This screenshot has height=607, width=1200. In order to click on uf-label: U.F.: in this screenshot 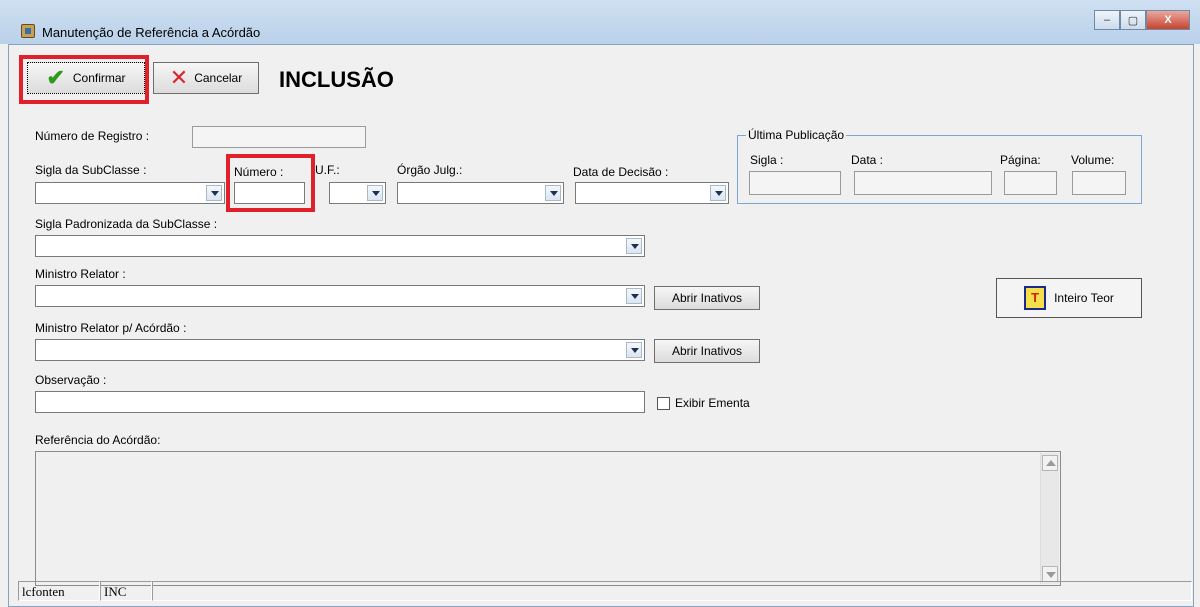, I will do `click(327, 170)`.